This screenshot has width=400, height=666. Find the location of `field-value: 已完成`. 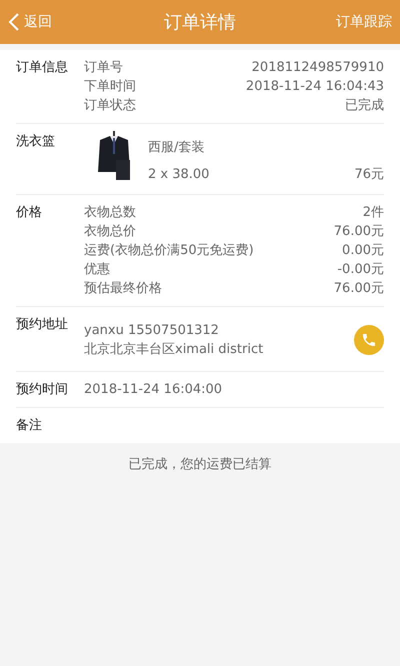

field-value: 已完成 is located at coordinates (364, 106).